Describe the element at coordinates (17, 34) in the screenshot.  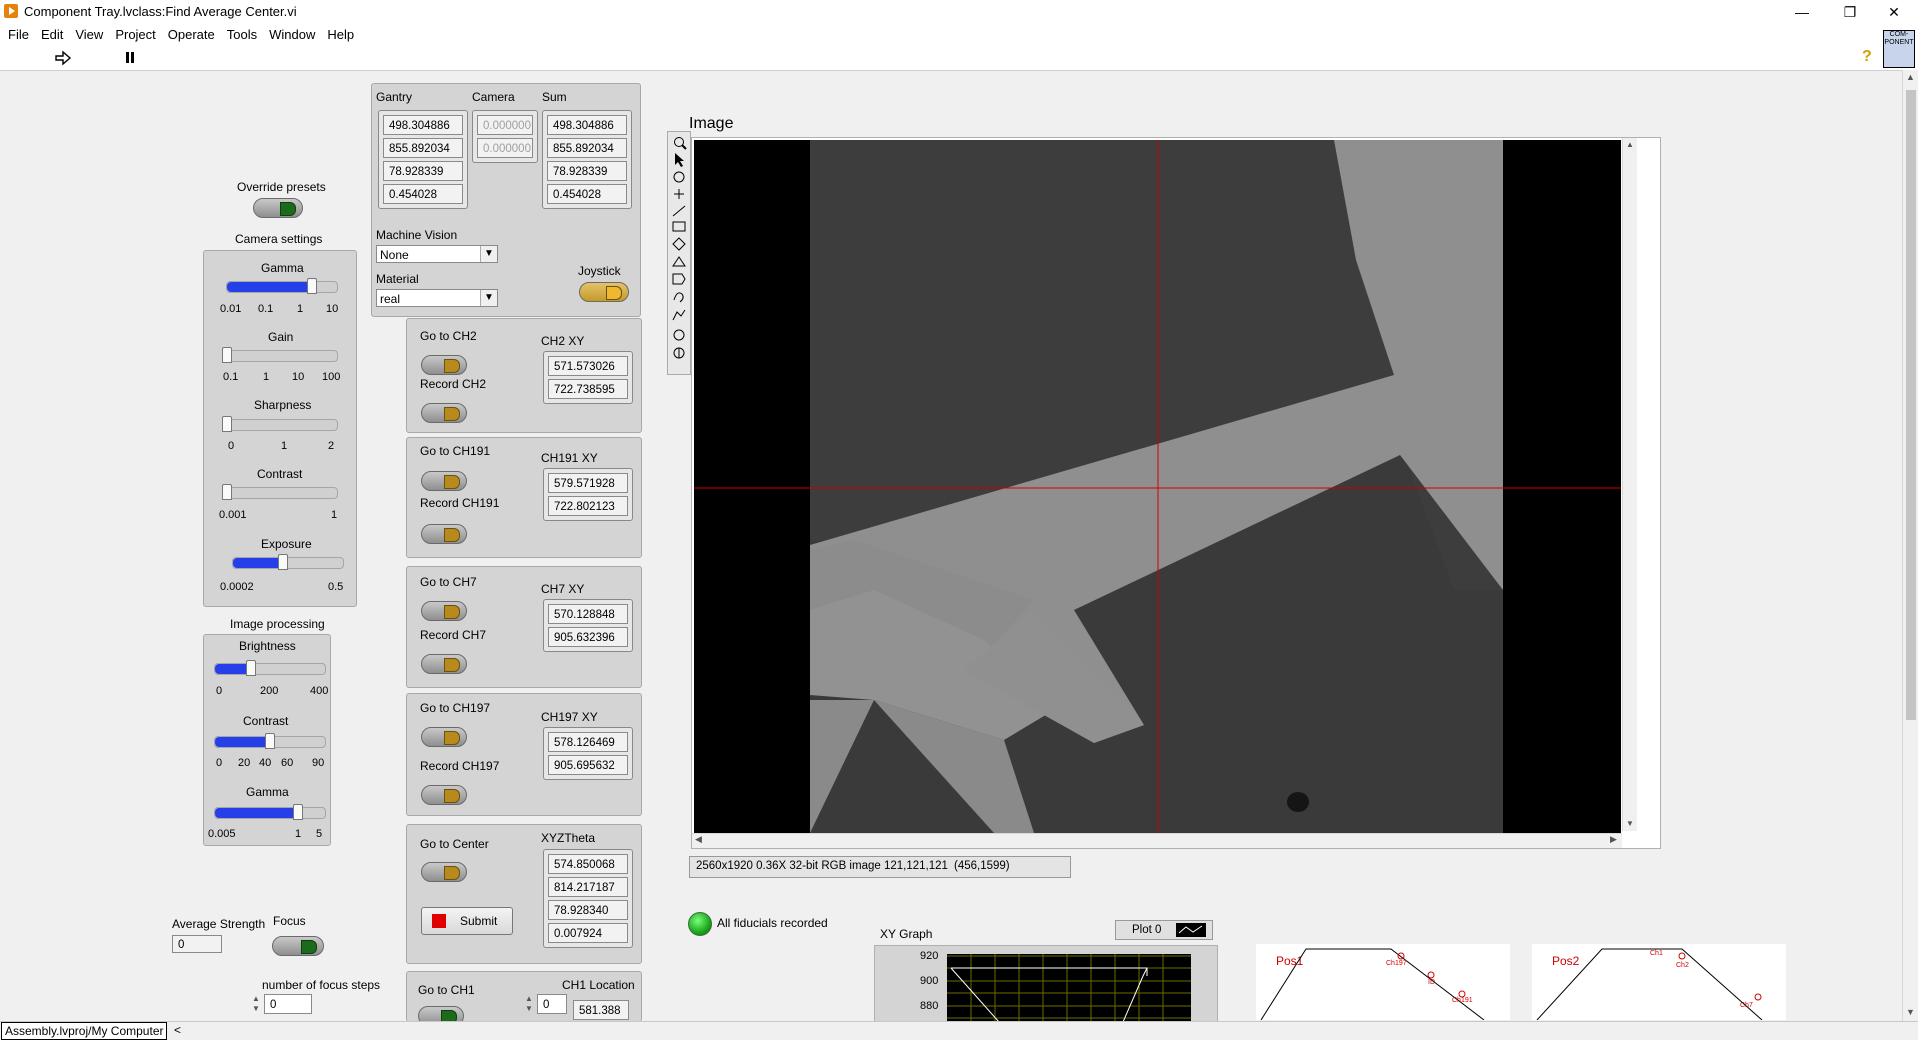
I see `menu-file: File` at that location.